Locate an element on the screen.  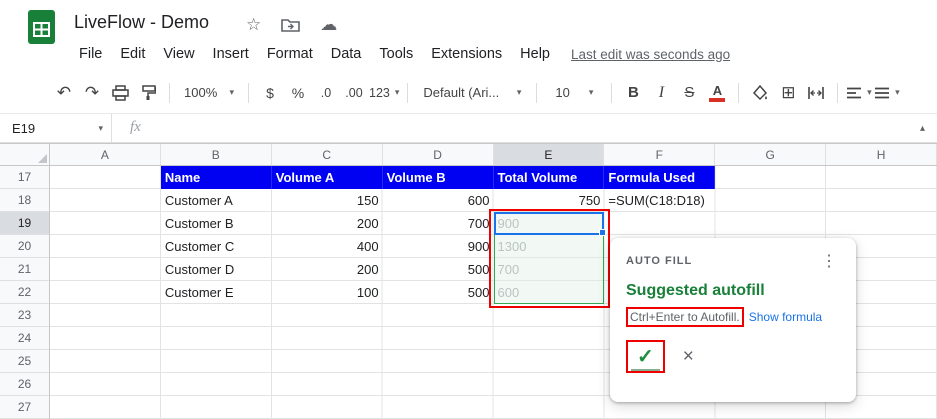
cell-F18: =SUM(C18:D18) is located at coordinates (659, 200).